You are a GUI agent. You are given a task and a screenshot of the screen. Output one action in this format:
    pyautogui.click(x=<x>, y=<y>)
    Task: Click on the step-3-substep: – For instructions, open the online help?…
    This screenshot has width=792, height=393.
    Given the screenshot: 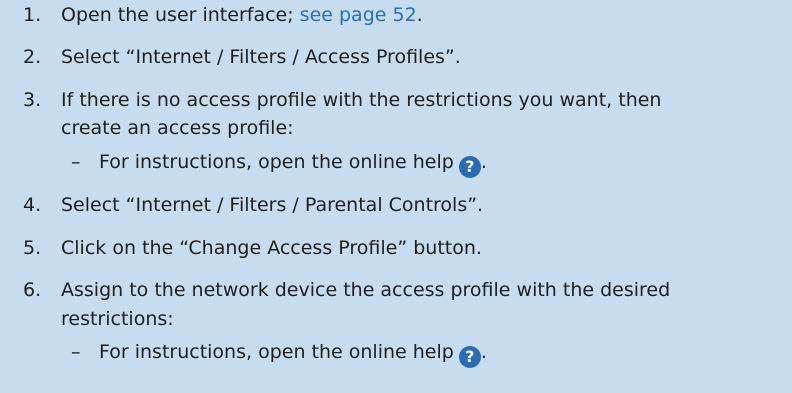 What is the action you would take?
    pyautogui.click(x=279, y=162)
    